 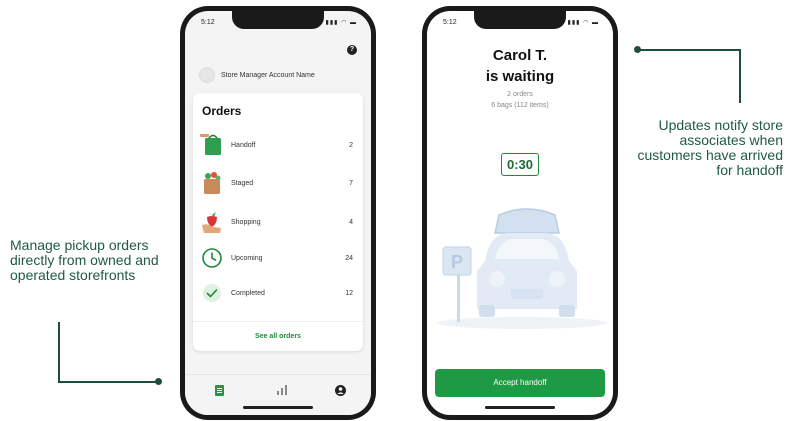 What do you see at coordinates (278, 321) in the screenshot?
I see `card-divider` at bounding box center [278, 321].